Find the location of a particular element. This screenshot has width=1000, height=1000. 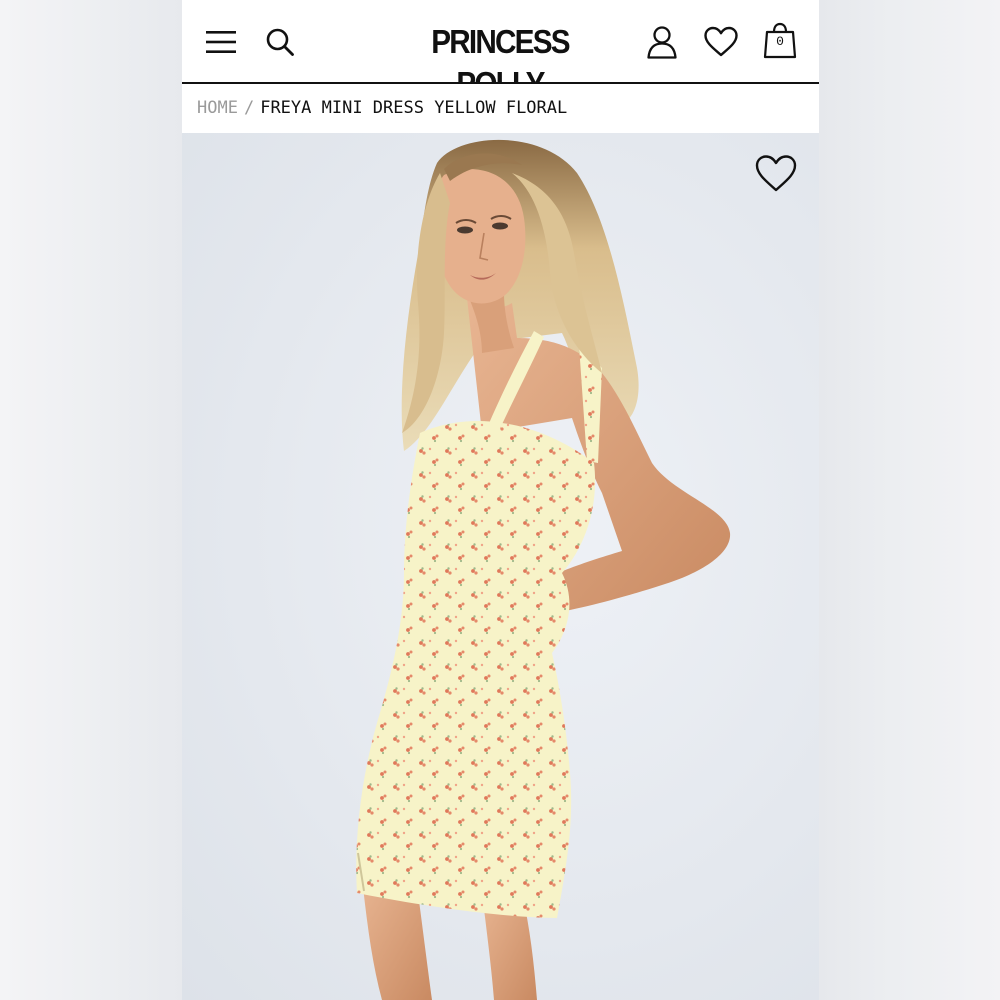

bag-count: 0 is located at coordinates (780, 41).